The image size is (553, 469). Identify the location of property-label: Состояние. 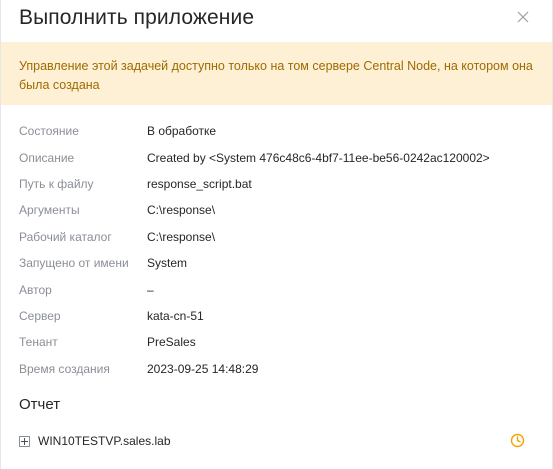
(49, 131).